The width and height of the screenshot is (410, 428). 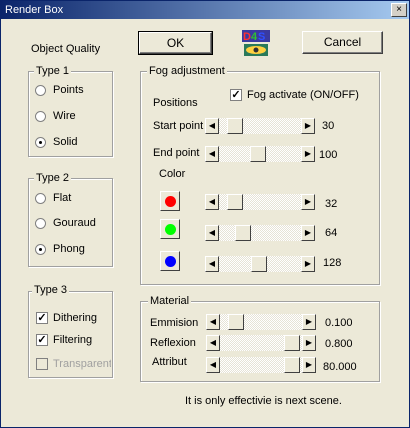 I want to click on transparent-checkbox, so click(x=42, y=364).